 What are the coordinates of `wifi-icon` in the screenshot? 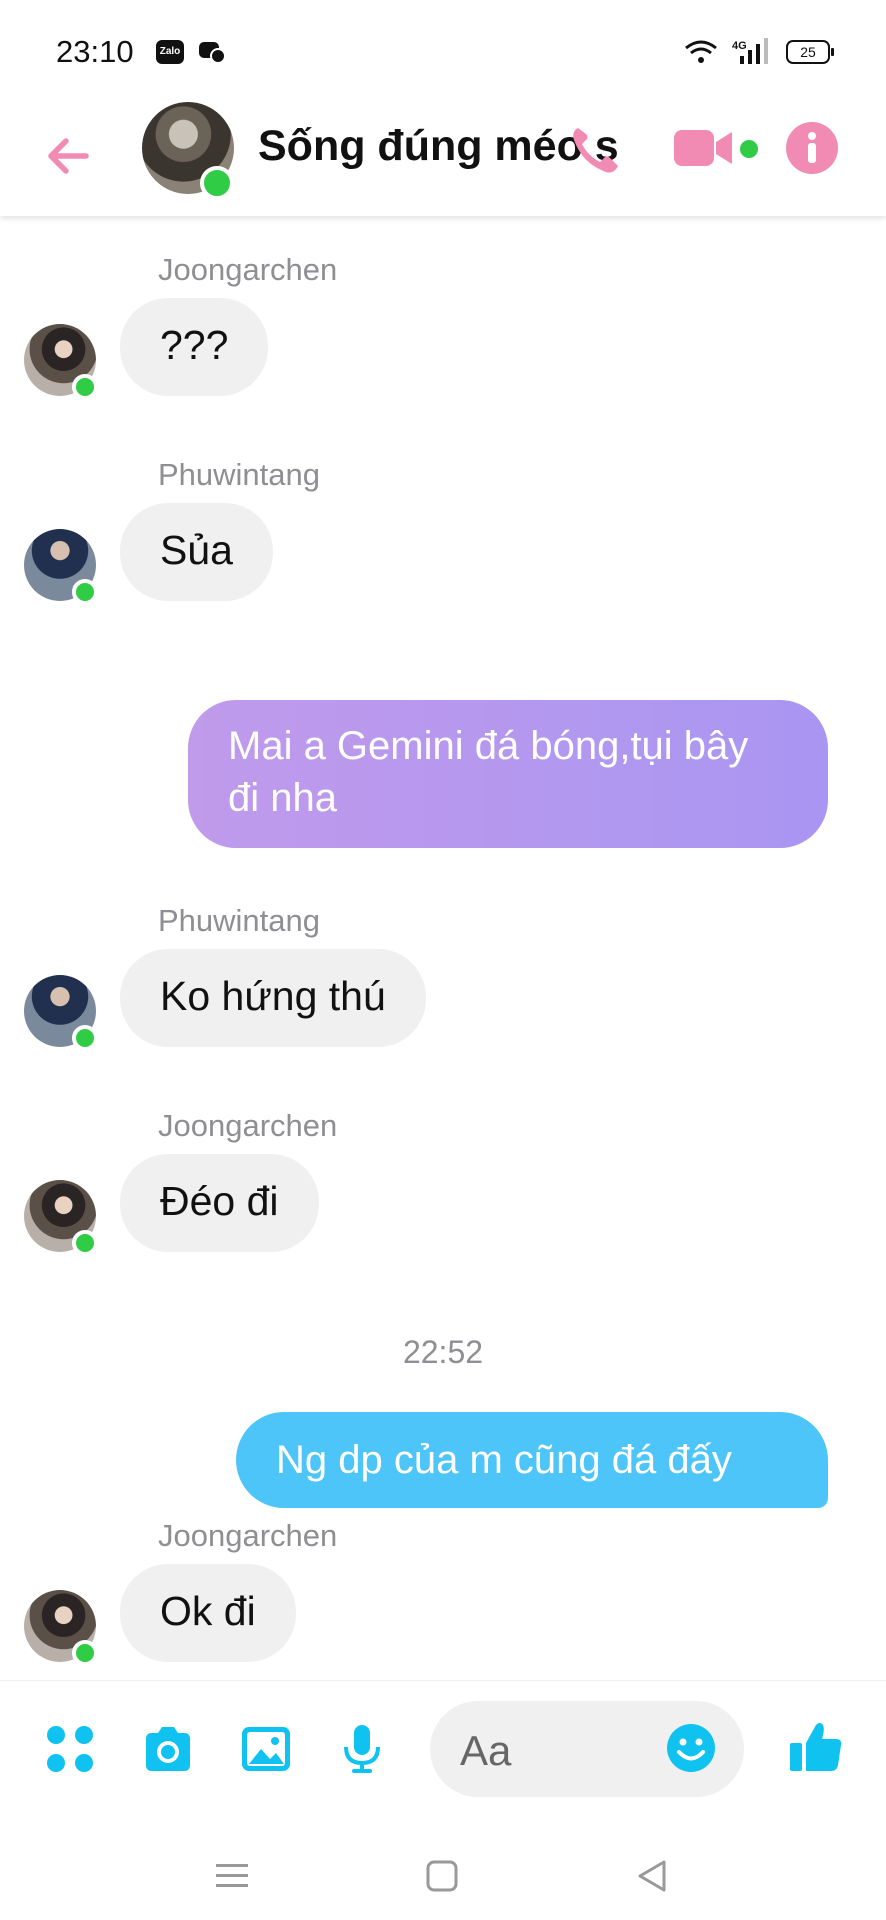 It's located at (701, 51).